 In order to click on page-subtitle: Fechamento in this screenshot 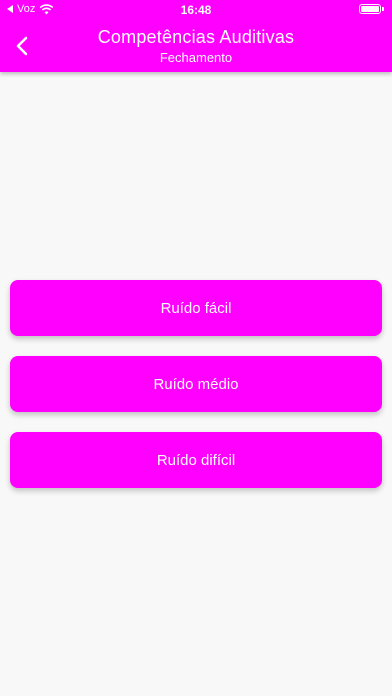, I will do `click(196, 57)`.